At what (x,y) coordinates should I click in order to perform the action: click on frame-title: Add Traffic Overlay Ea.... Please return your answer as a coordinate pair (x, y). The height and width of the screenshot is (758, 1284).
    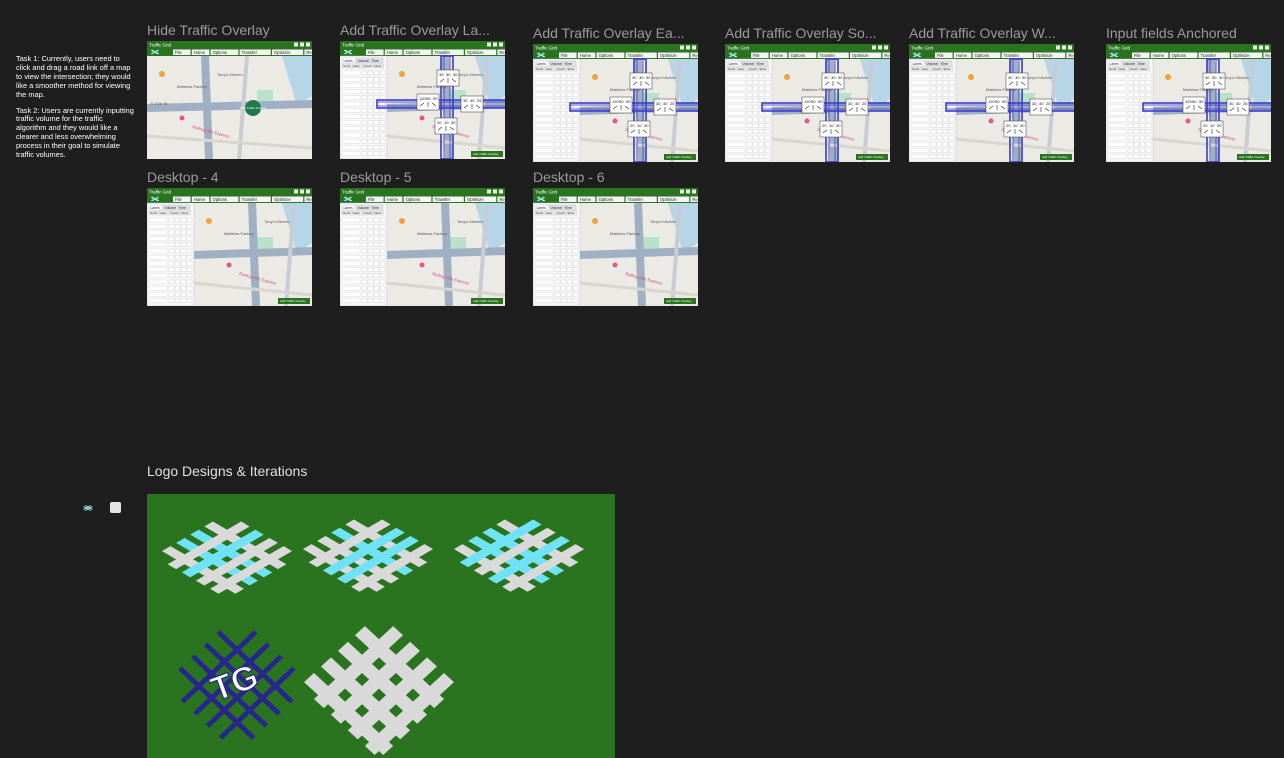
    Looking at the image, I should click on (615, 33).